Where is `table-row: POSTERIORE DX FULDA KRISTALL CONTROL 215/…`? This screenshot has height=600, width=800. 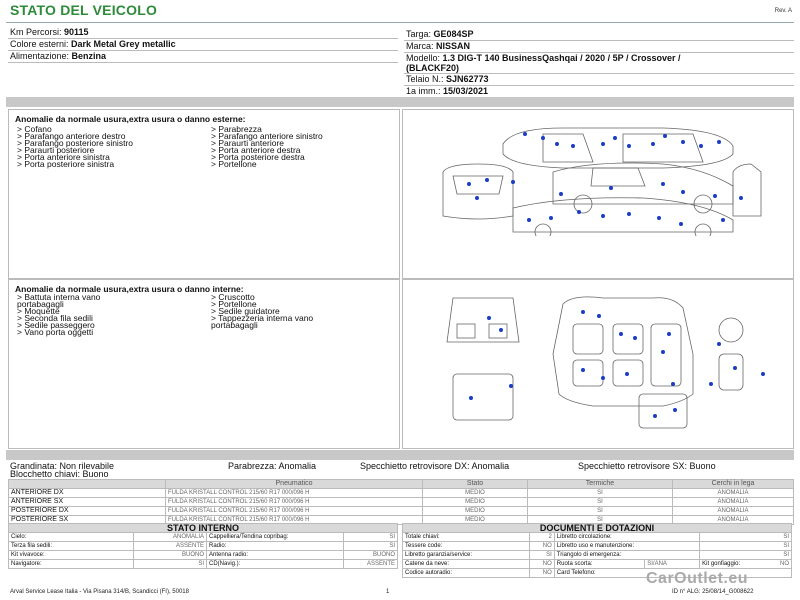 table-row: POSTERIORE DX FULDA KRISTALL CONTROL 215/… is located at coordinates (401, 511).